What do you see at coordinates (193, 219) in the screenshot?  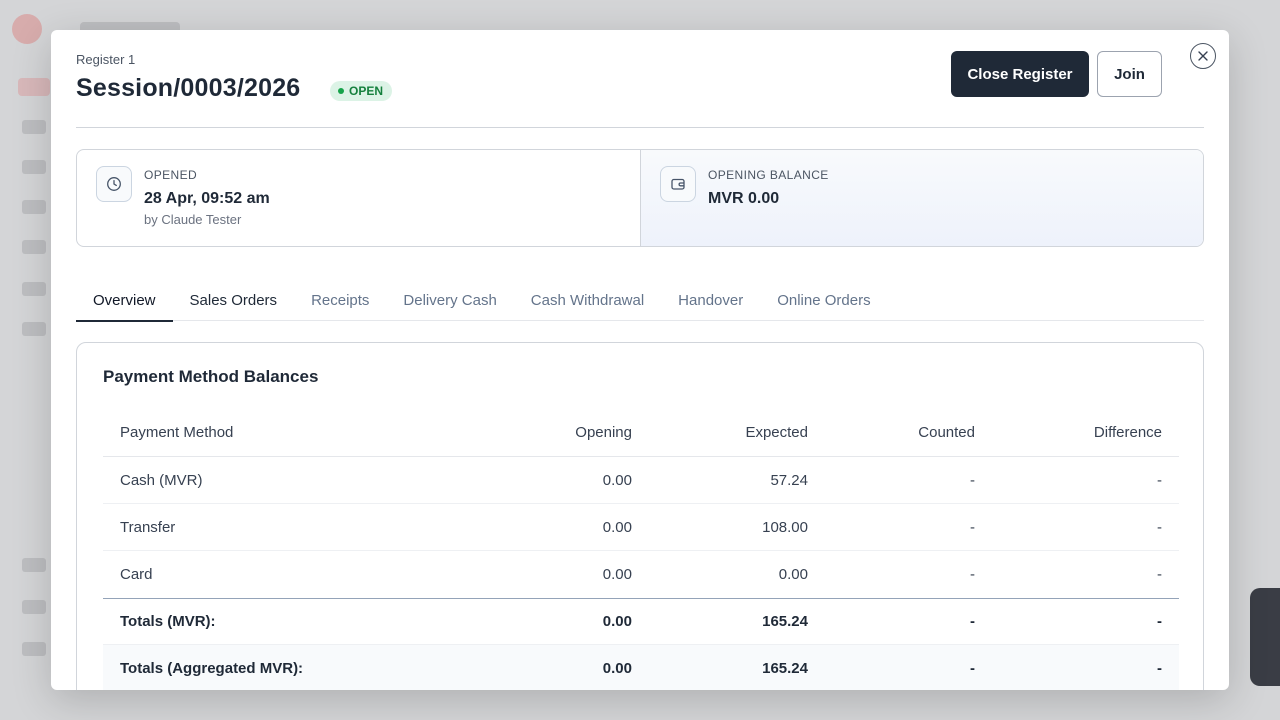 I see `opened-by: by Claude Tester` at bounding box center [193, 219].